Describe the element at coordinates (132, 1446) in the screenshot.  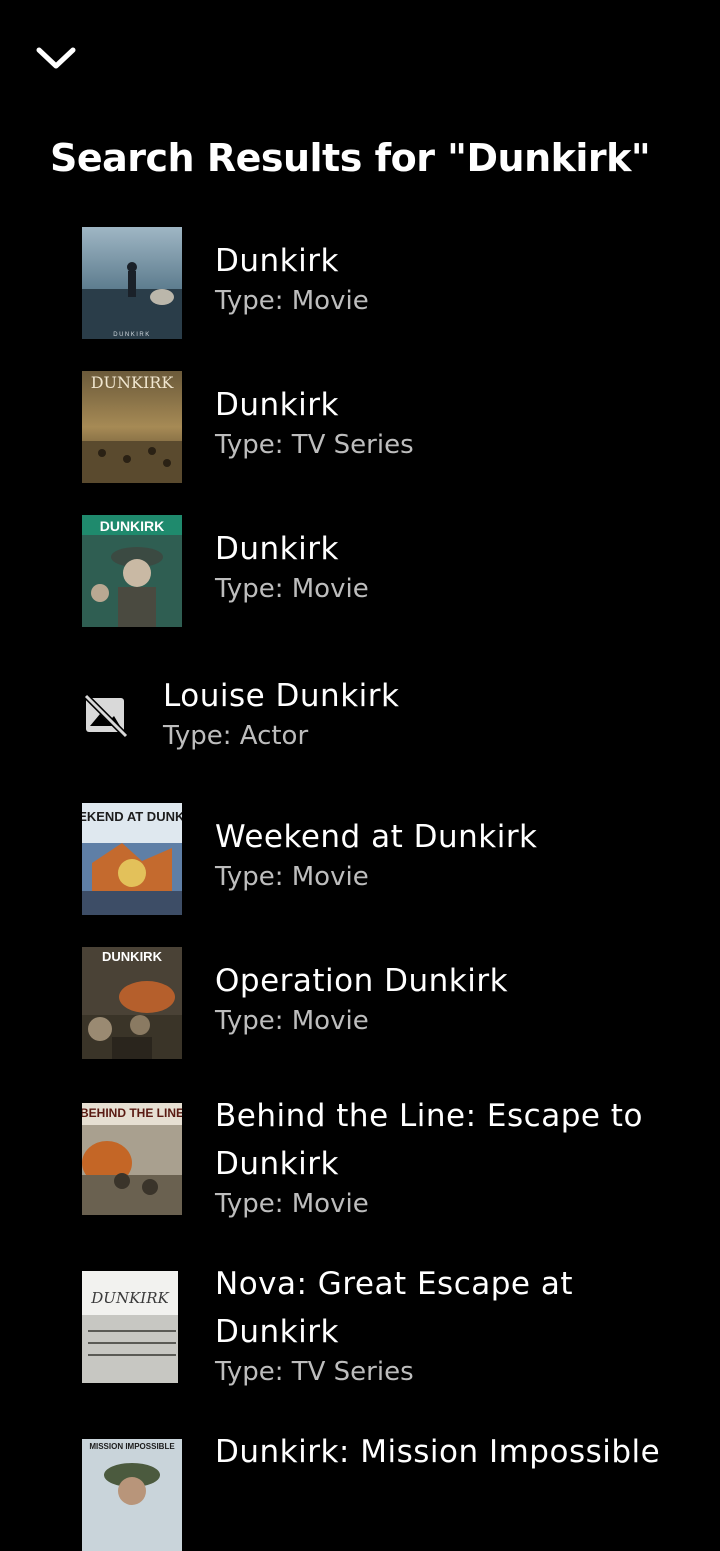
I see `svg-text: MISSION IMPOSSIBLE` at that location.